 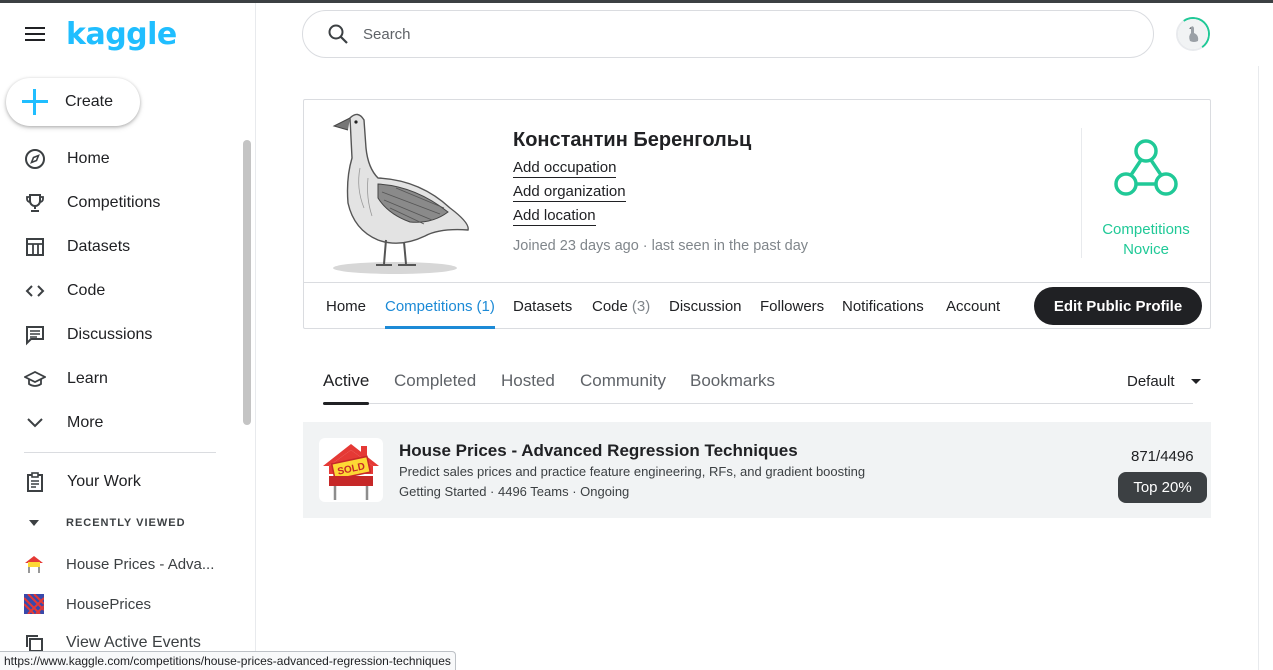 What do you see at coordinates (35, 379) in the screenshot?
I see `school-icon` at bounding box center [35, 379].